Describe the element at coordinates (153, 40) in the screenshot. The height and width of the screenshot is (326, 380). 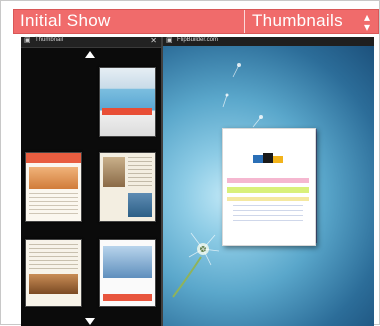
I see `close-icon: ✕` at that location.